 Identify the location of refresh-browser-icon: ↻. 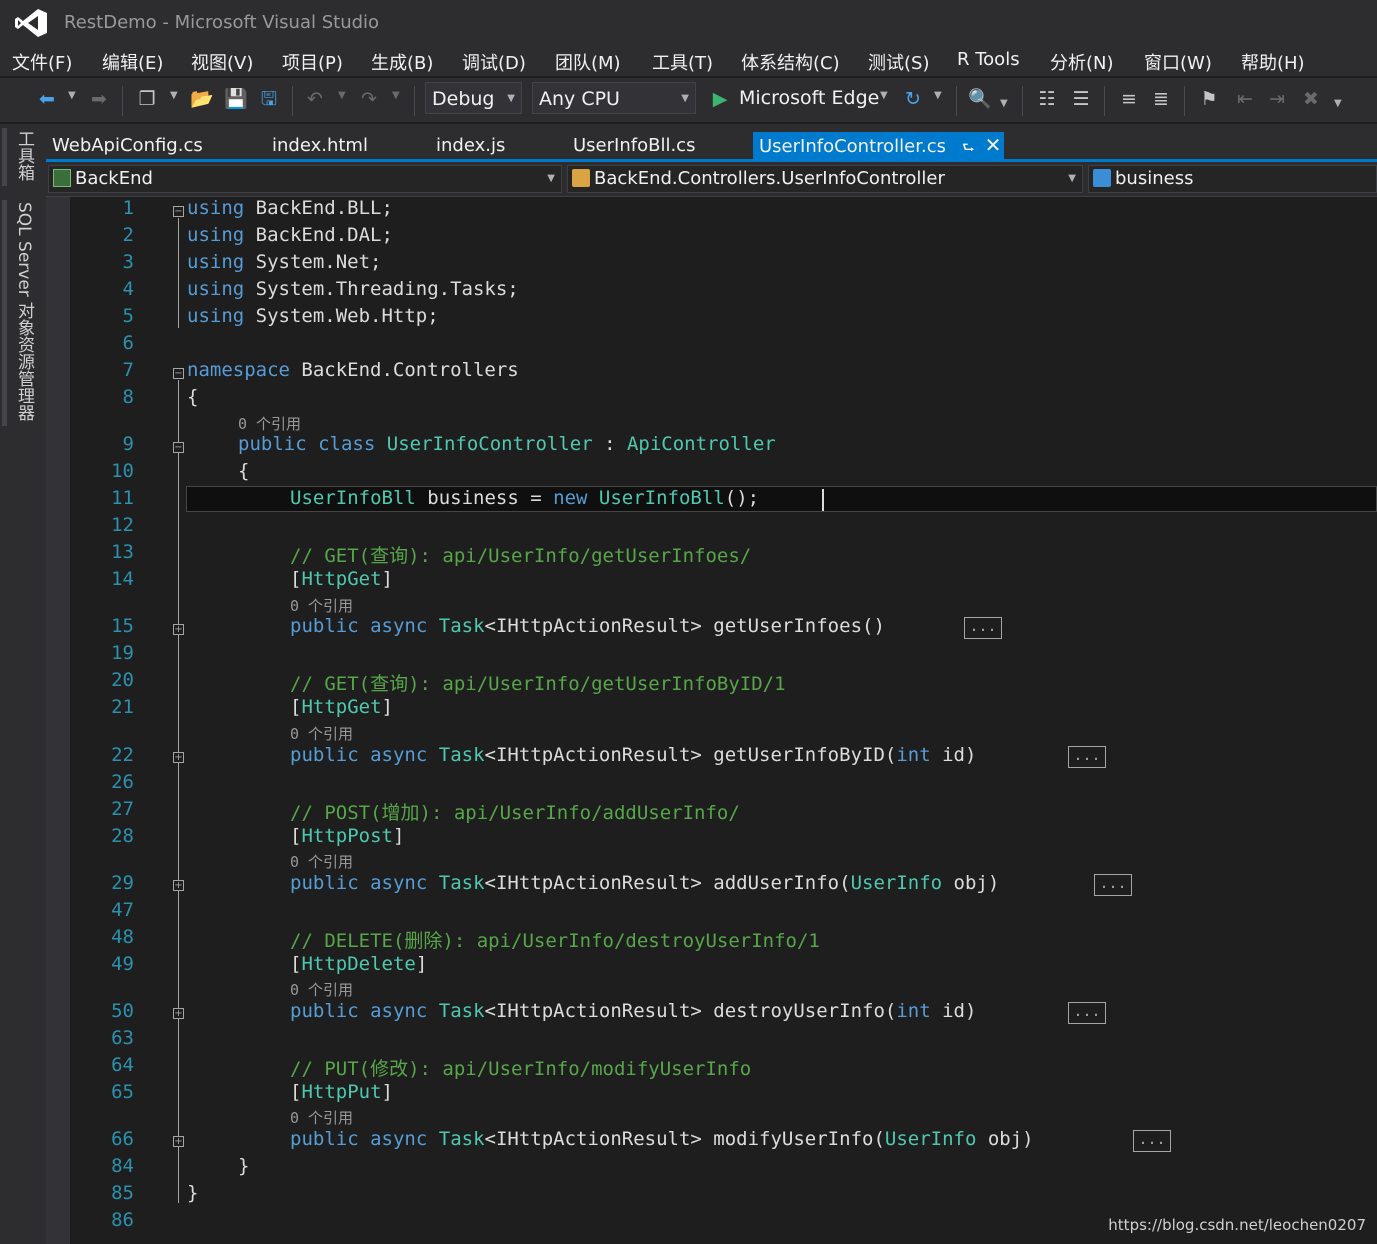
(913, 99).